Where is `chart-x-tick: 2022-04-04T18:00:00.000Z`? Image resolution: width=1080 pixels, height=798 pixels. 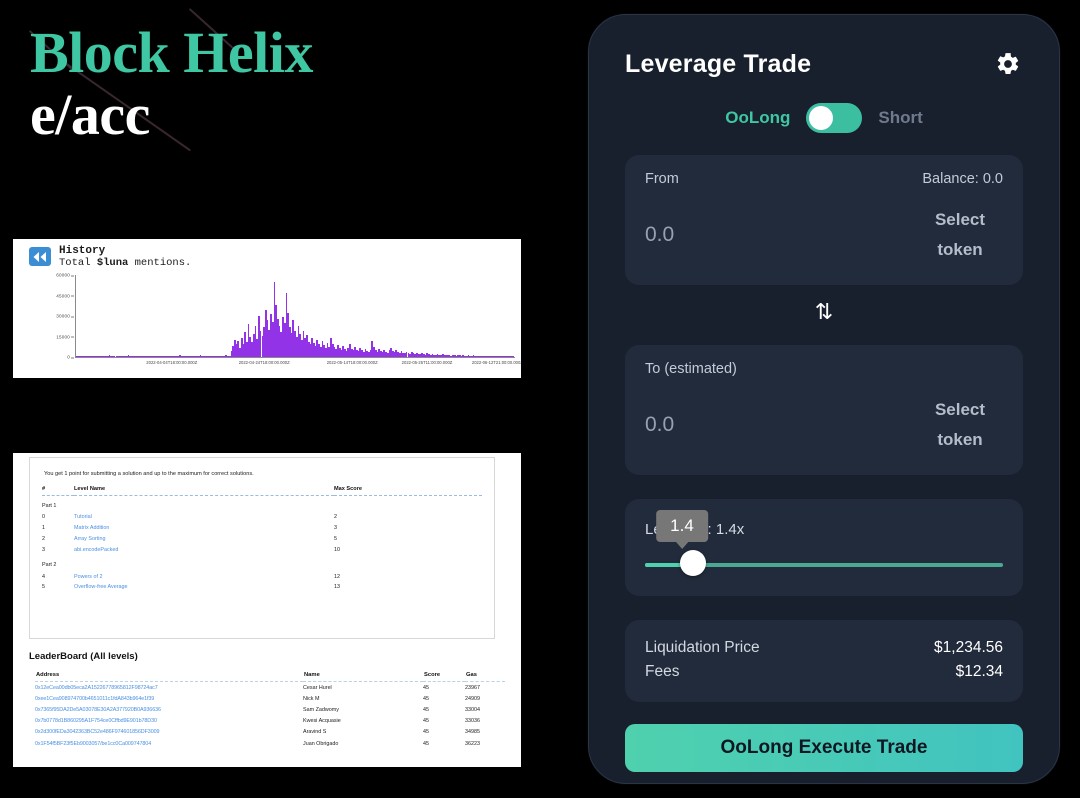 chart-x-tick: 2022-04-04T18:00:00.000Z is located at coordinates (172, 362).